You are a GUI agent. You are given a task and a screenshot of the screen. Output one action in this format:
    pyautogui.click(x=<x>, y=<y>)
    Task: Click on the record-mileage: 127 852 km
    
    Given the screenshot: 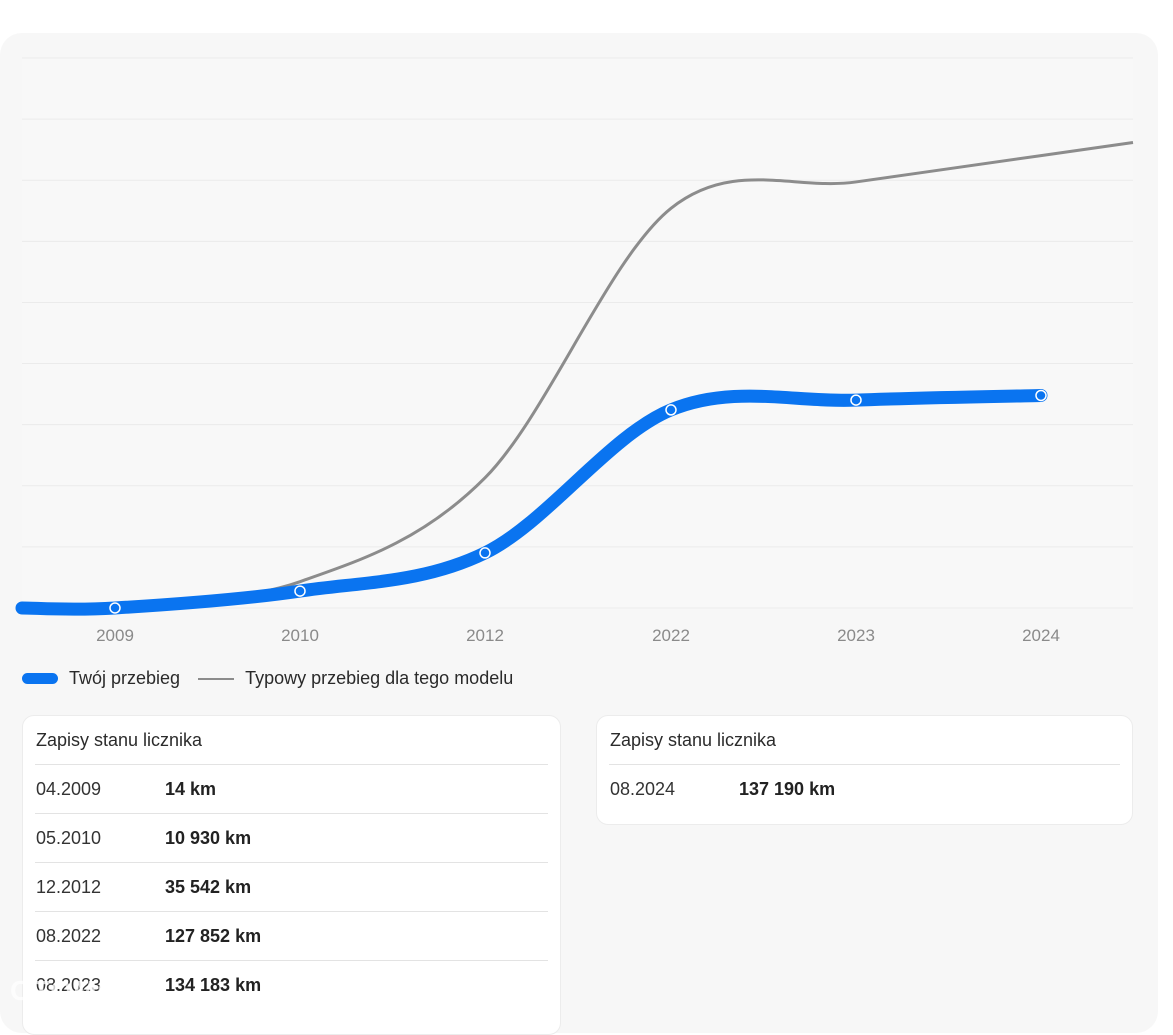 What is the action you would take?
    pyautogui.click(x=213, y=936)
    